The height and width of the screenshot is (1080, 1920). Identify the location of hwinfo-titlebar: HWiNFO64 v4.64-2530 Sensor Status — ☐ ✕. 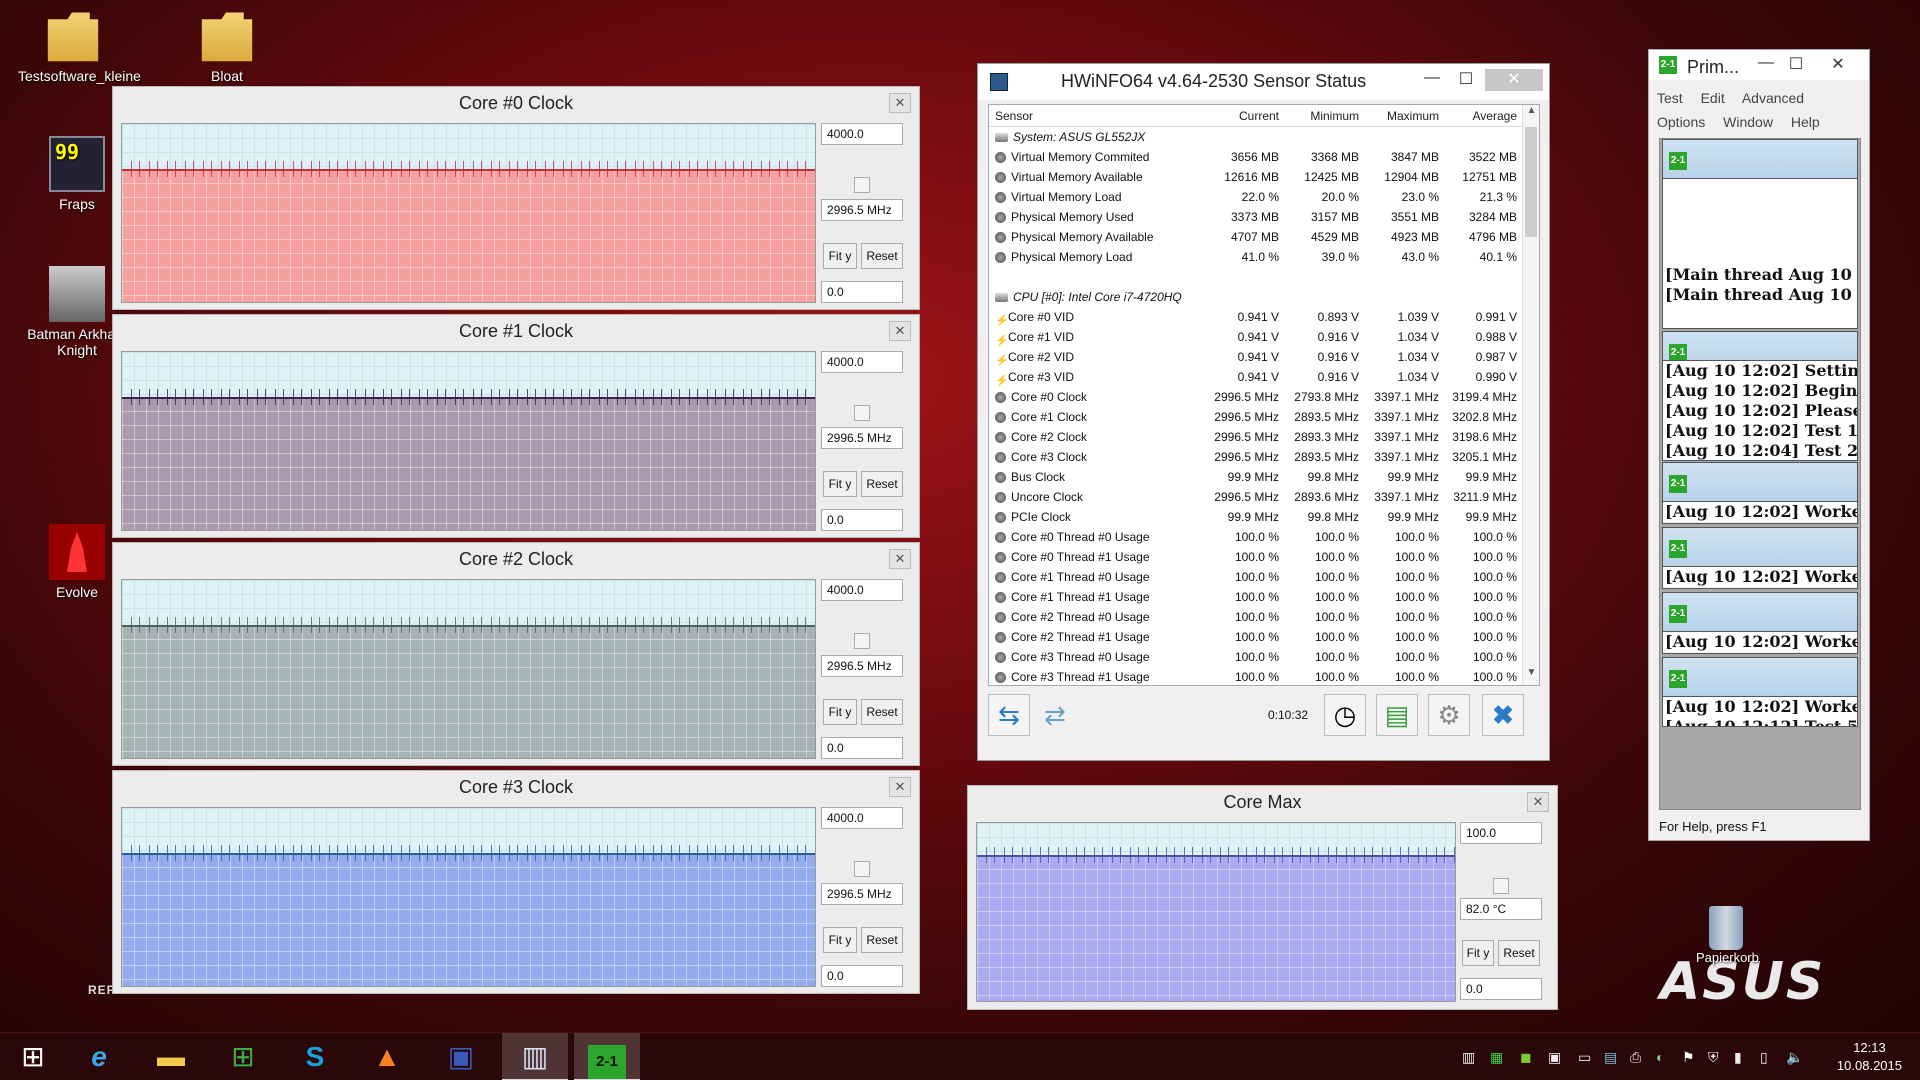
(1263, 82).